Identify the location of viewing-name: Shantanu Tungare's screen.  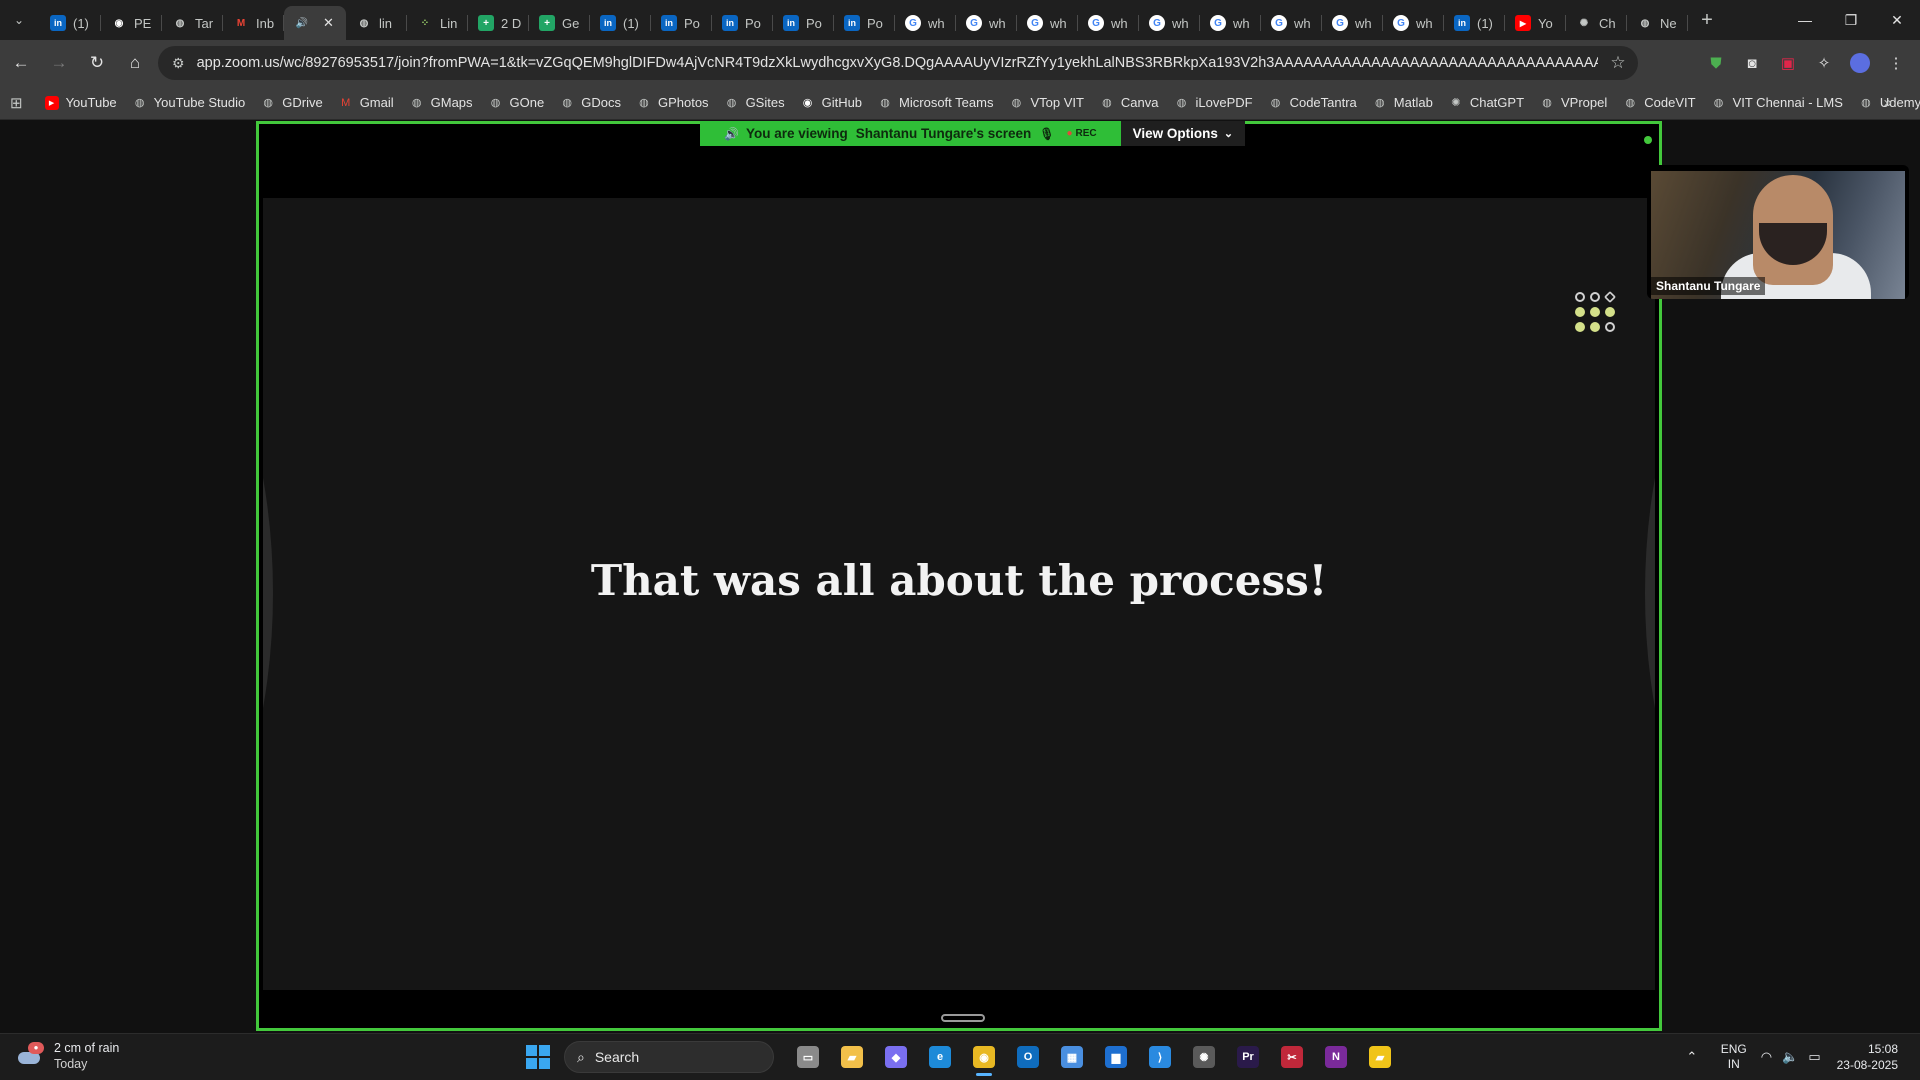
(943, 133).